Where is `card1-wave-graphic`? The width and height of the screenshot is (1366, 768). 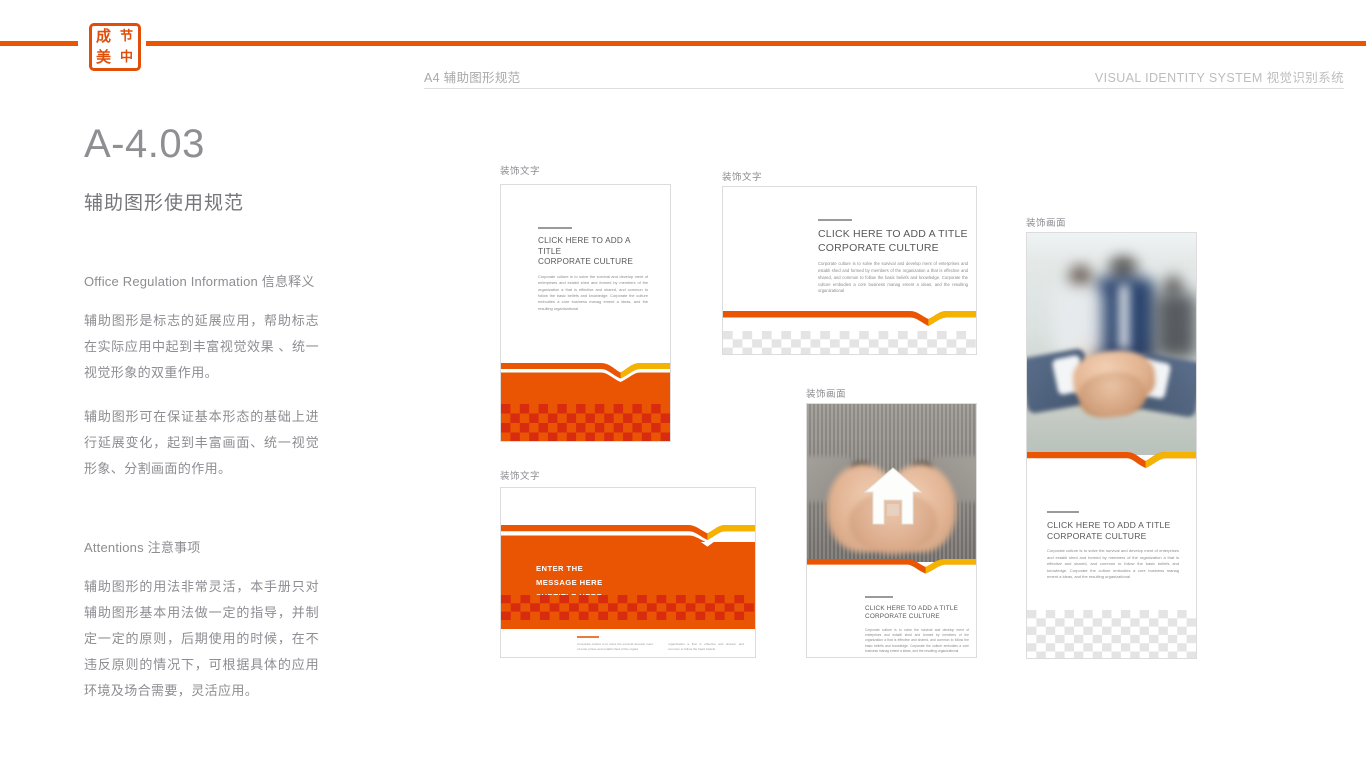 card1-wave-graphic is located at coordinates (585, 374).